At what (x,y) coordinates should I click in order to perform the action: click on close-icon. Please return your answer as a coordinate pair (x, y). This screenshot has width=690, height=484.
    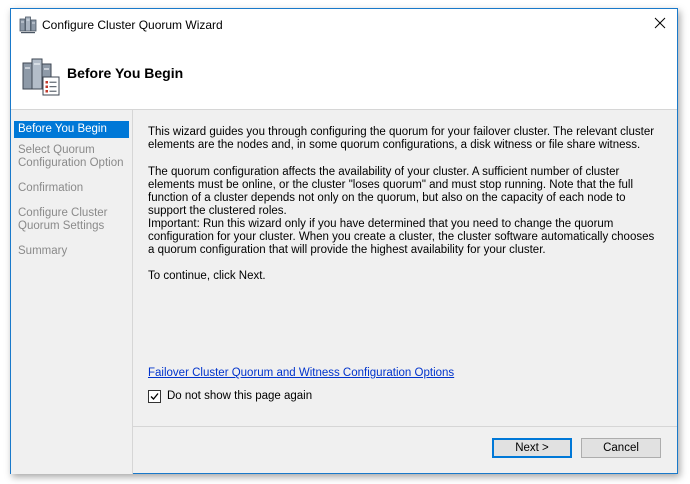
    Looking at the image, I should click on (660, 25).